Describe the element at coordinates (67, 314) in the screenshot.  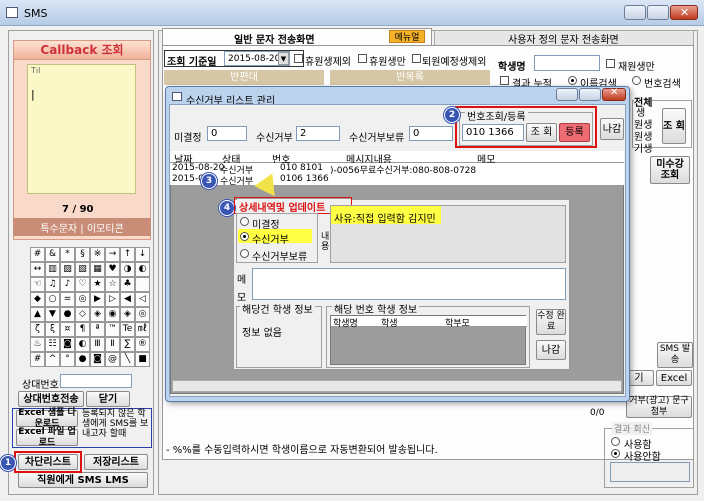
I see `symbol-key: ●` at that location.